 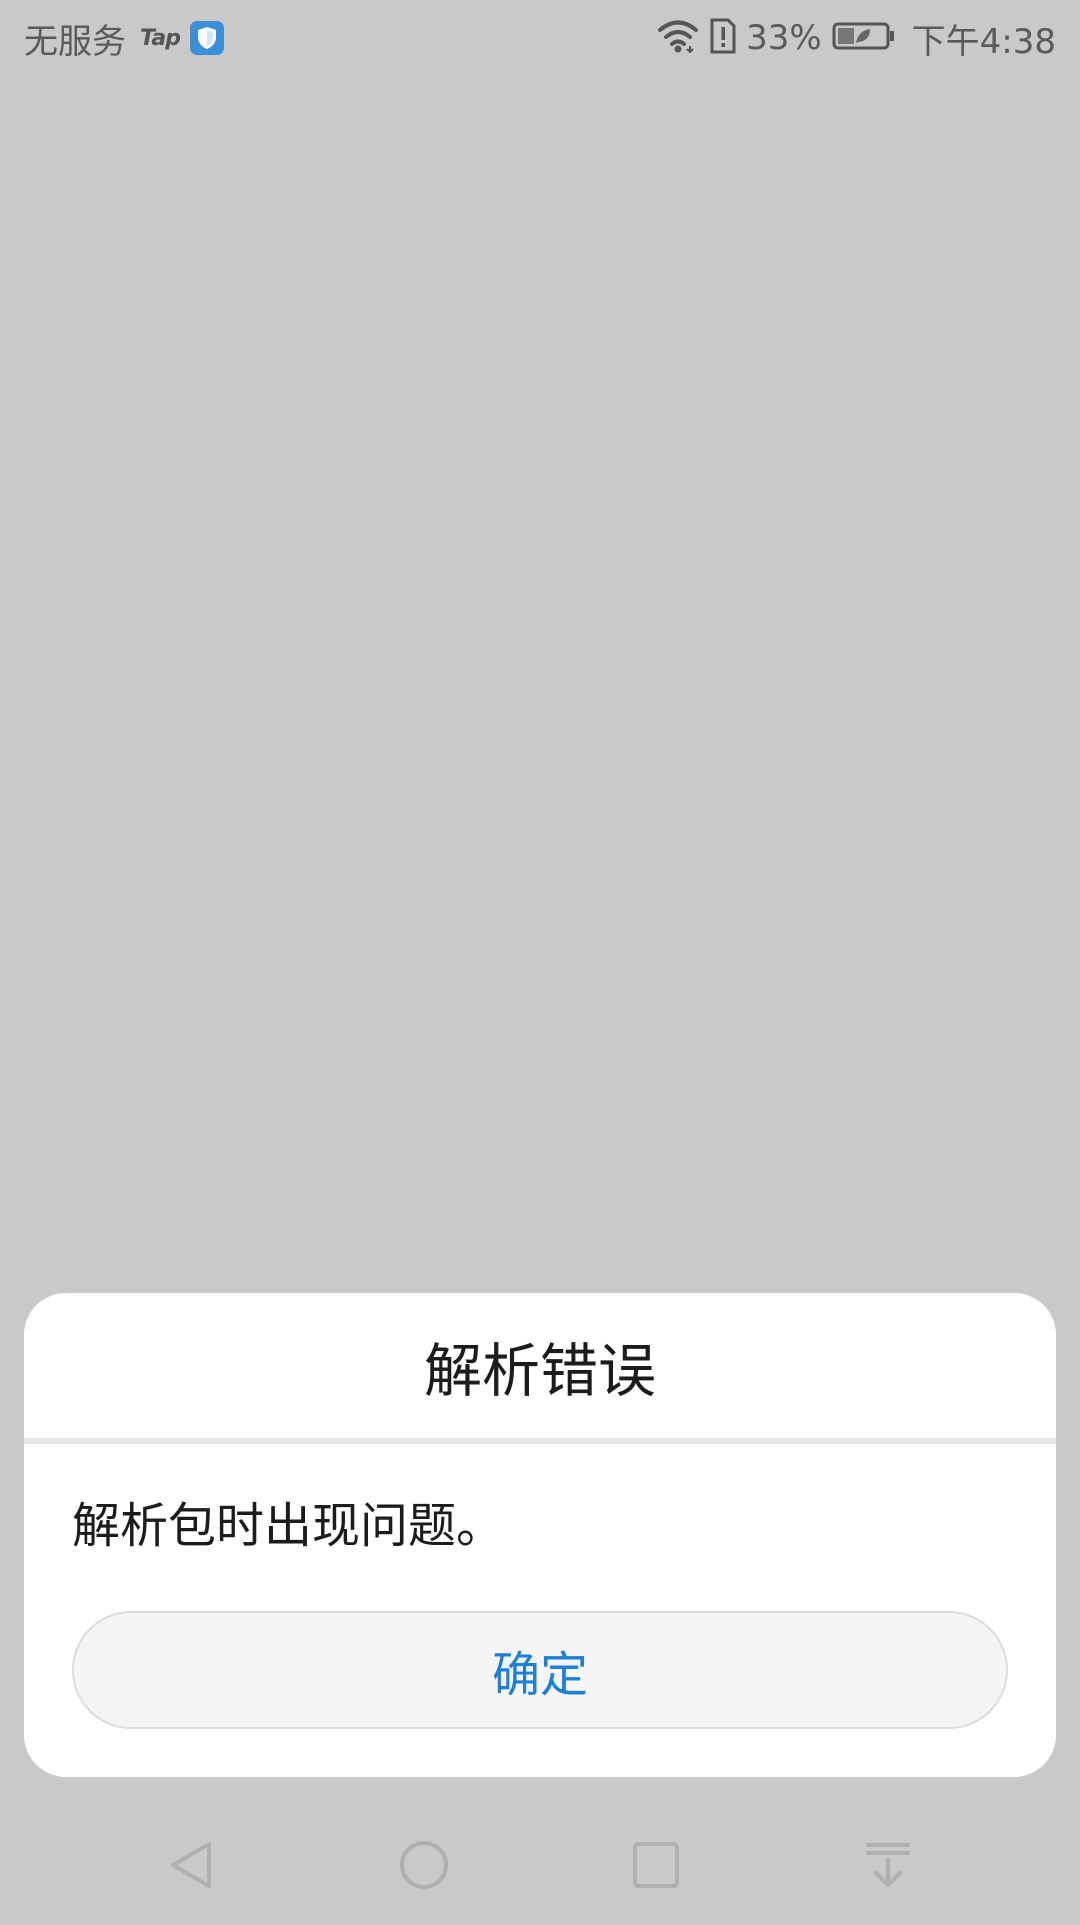 What do you see at coordinates (192, 1865) in the screenshot?
I see `back-icon` at bounding box center [192, 1865].